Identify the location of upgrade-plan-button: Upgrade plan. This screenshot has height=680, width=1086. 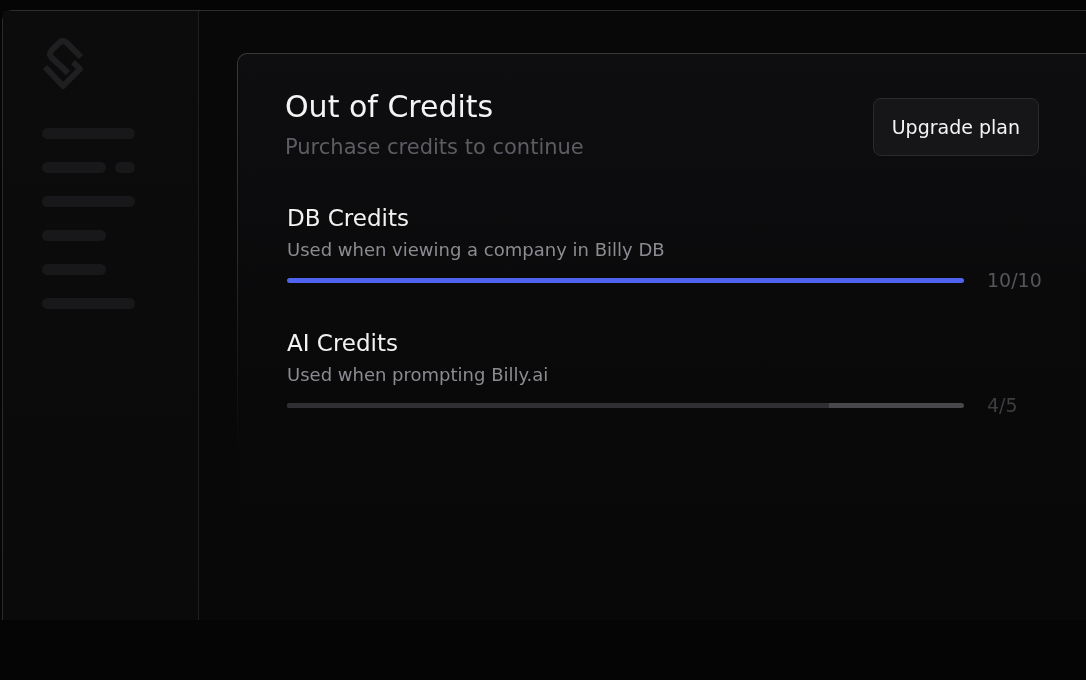
(955, 127).